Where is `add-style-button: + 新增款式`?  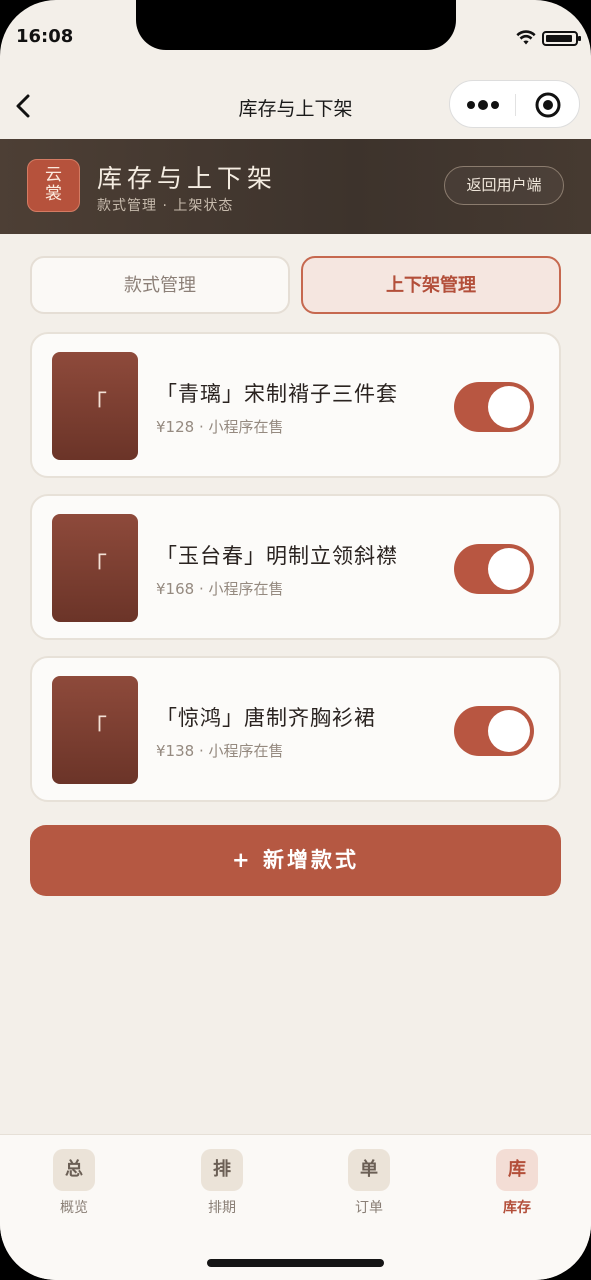 add-style-button: + 新增款式 is located at coordinates (295, 860).